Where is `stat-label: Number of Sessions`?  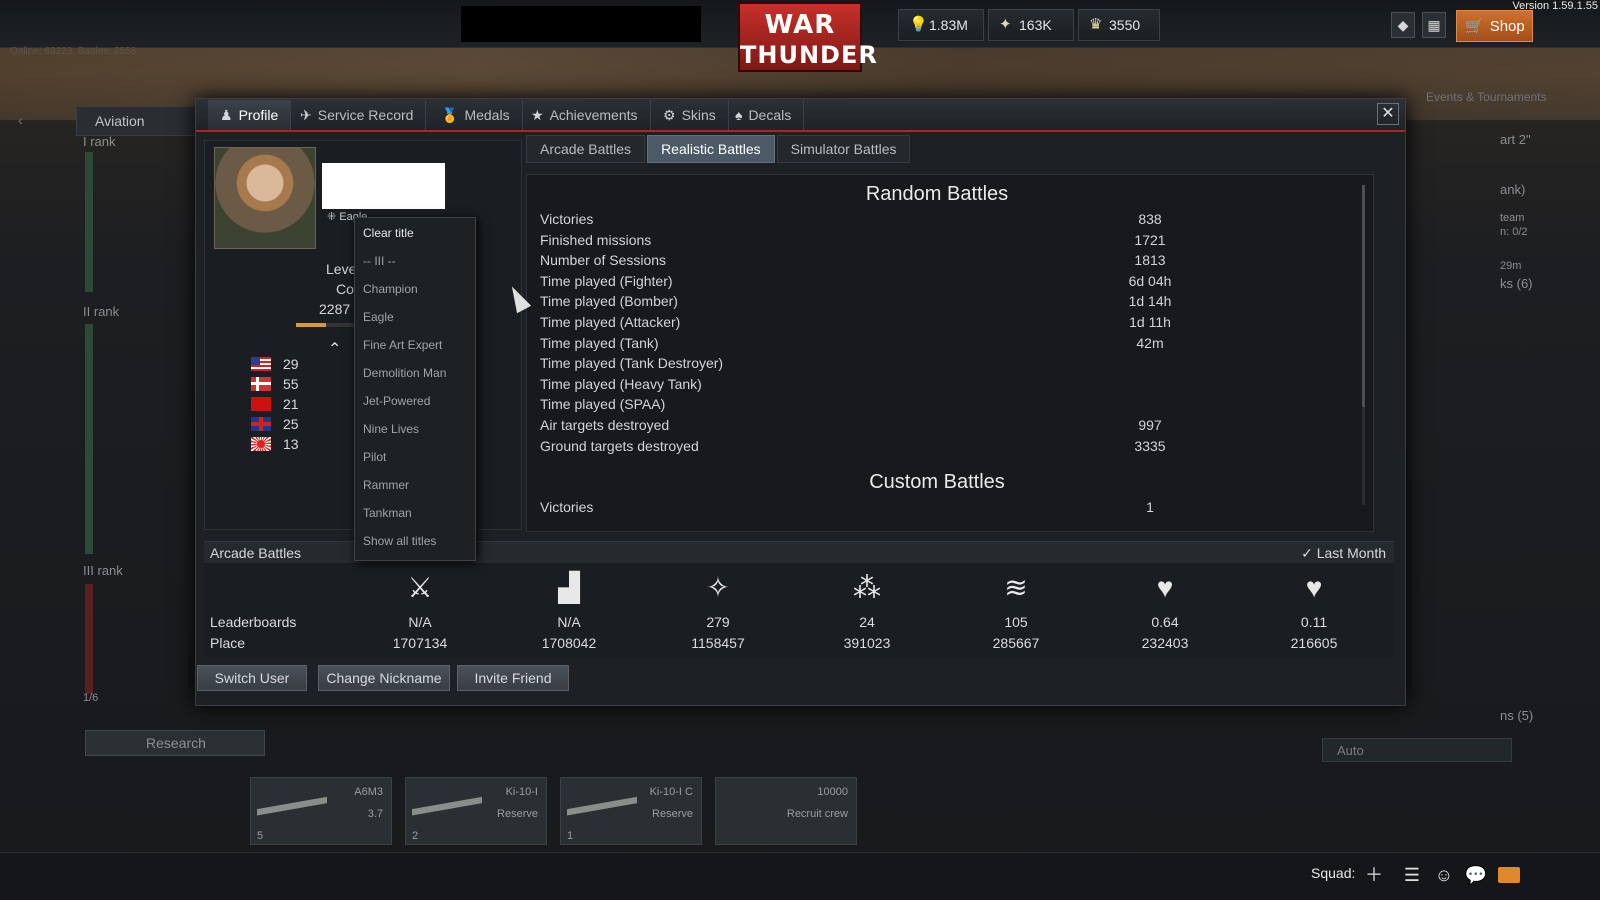
stat-label: Number of Sessions is located at coordinates (603, 260).